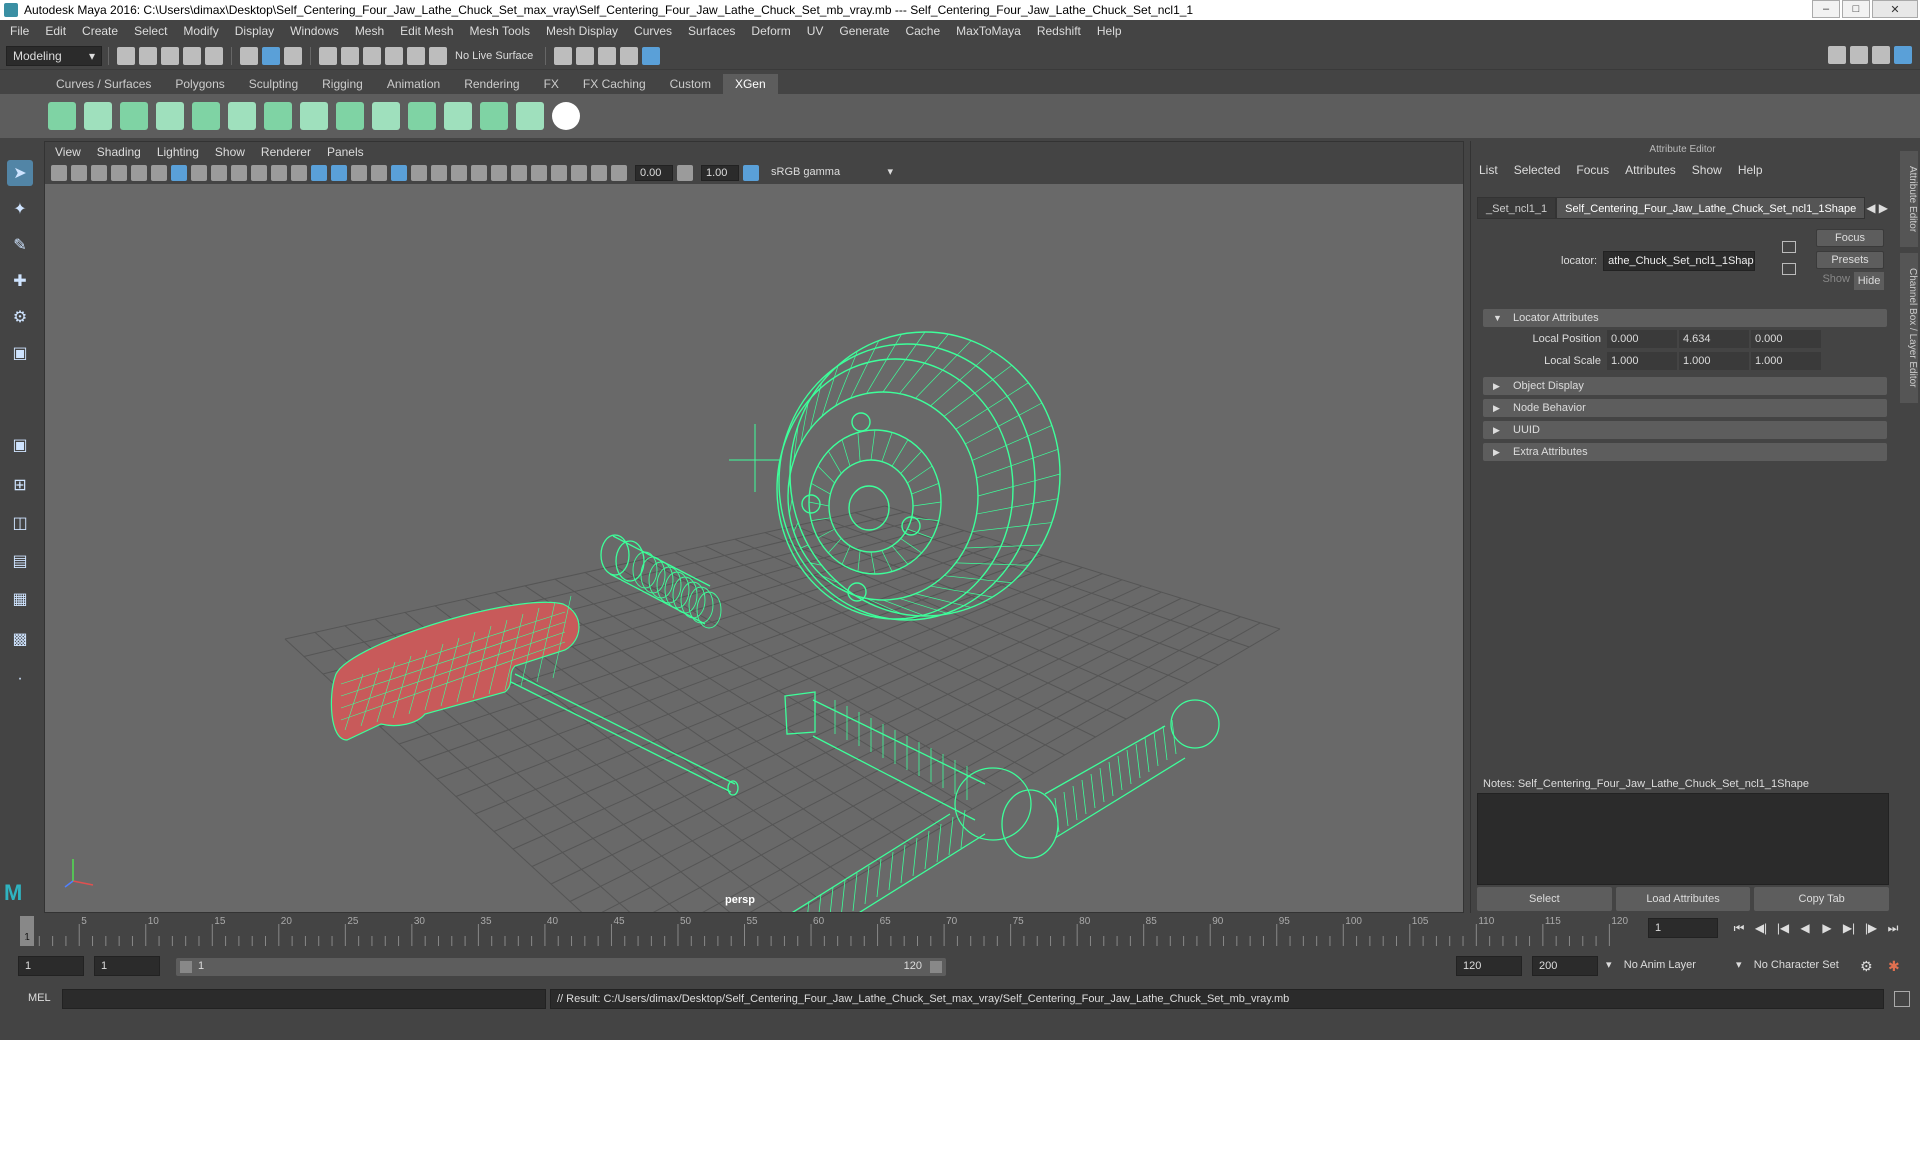  What do you see at coordinates (534, 695) in the screenshot?
I see `t-handle-key-mesh` at bounding box center [534, 695].